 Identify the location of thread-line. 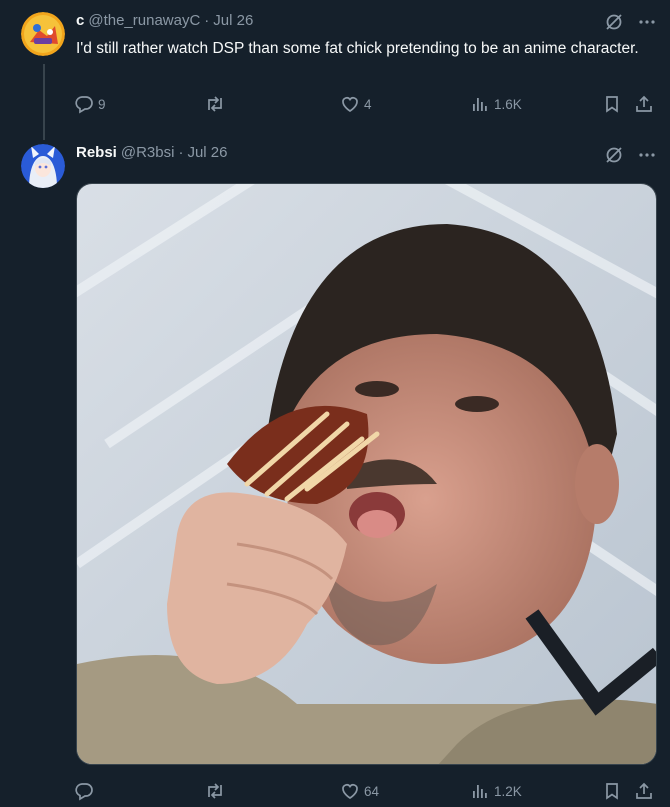
(44, 102).